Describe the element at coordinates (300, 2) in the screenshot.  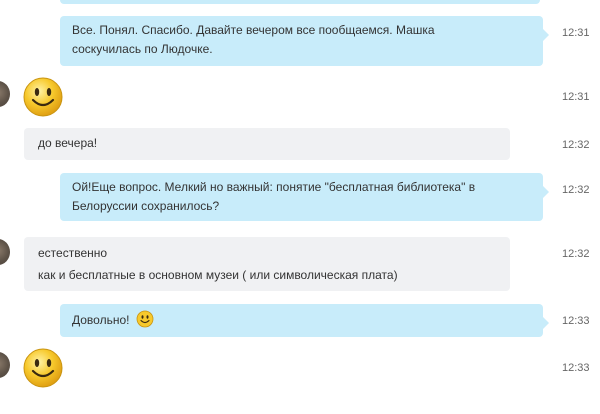
I see `previous-message-bubble-edge` at that location.